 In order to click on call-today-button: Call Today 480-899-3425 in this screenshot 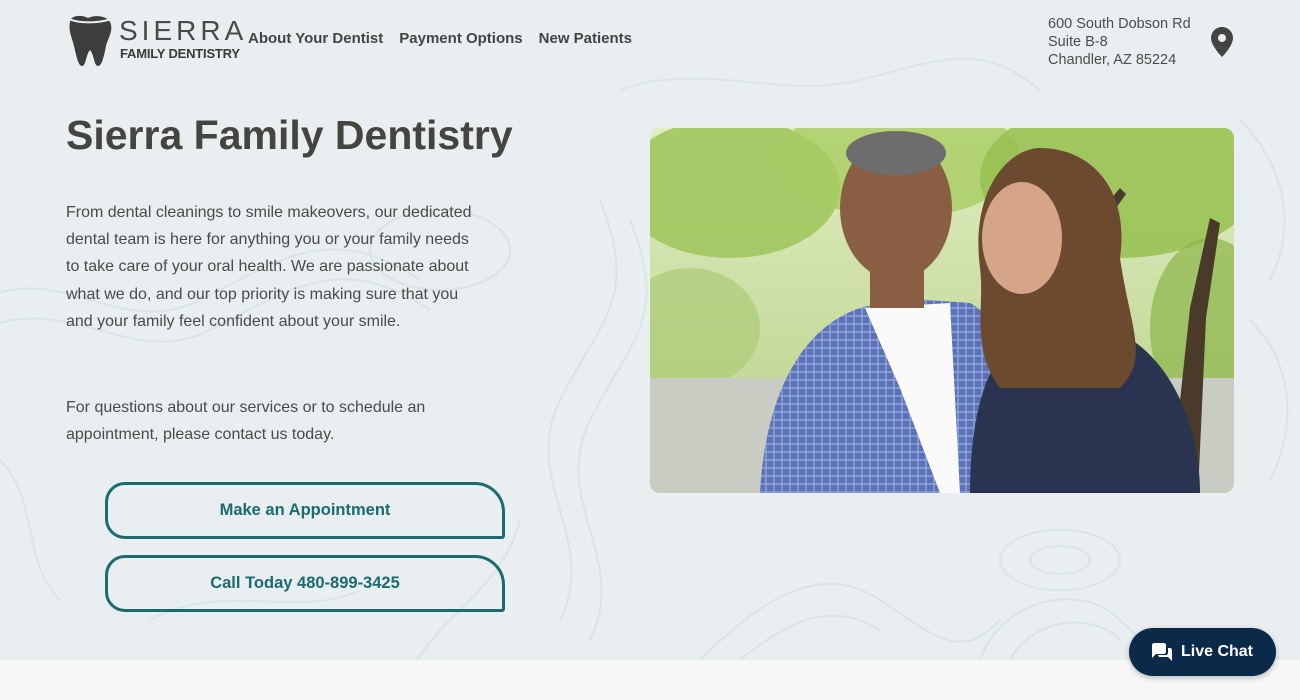, I will do `click(305, 583)`.